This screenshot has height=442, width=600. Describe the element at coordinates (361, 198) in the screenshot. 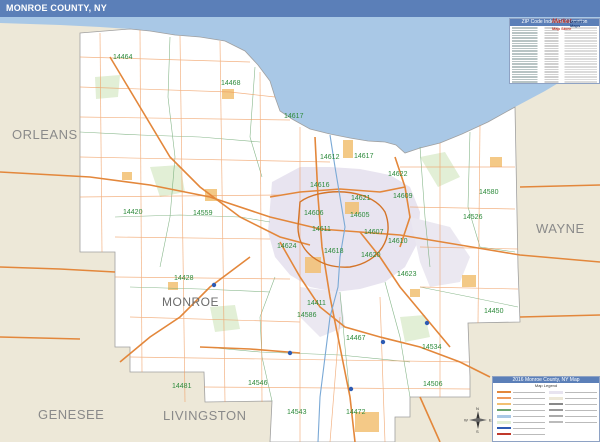

I see `zip-label: 14621` at that location.